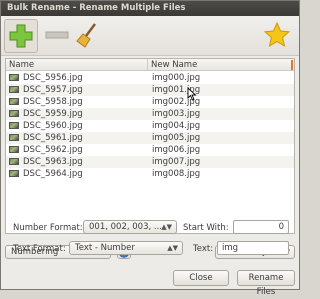  What do you see at coordinates (53, 102) in the screenshot?
I see `original-name-text: DSC_5958.jpg` at bounding box center [53, 102].